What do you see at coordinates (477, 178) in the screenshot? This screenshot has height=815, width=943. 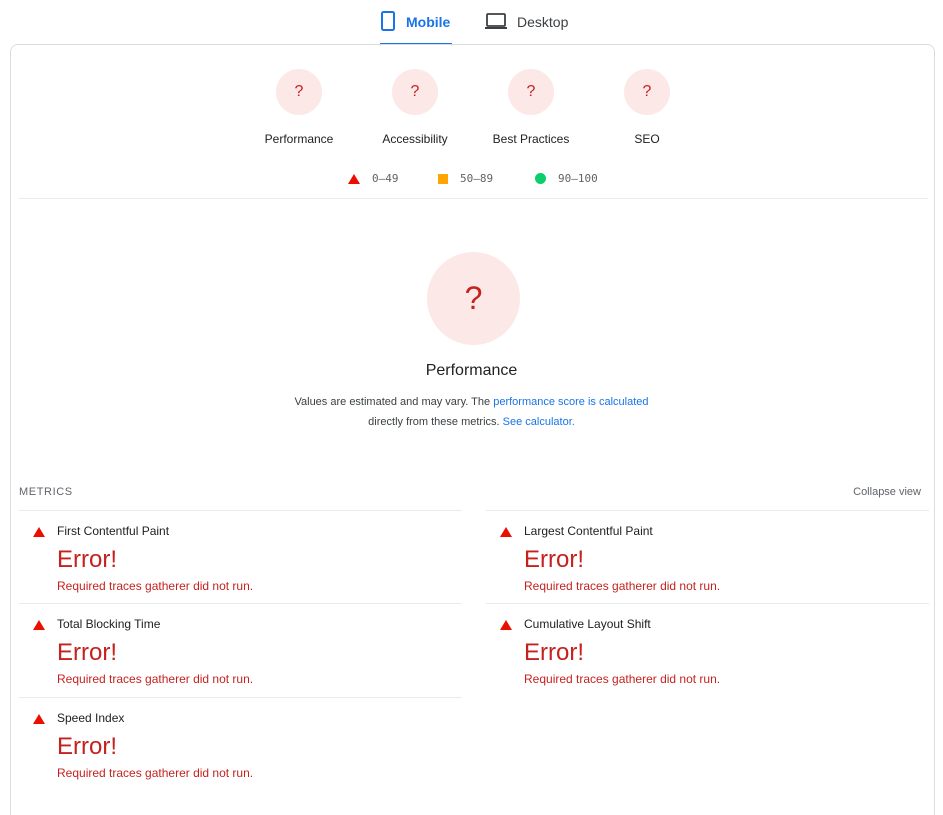 I see `legend-range: 50–89` at bounding box center [477, 178].